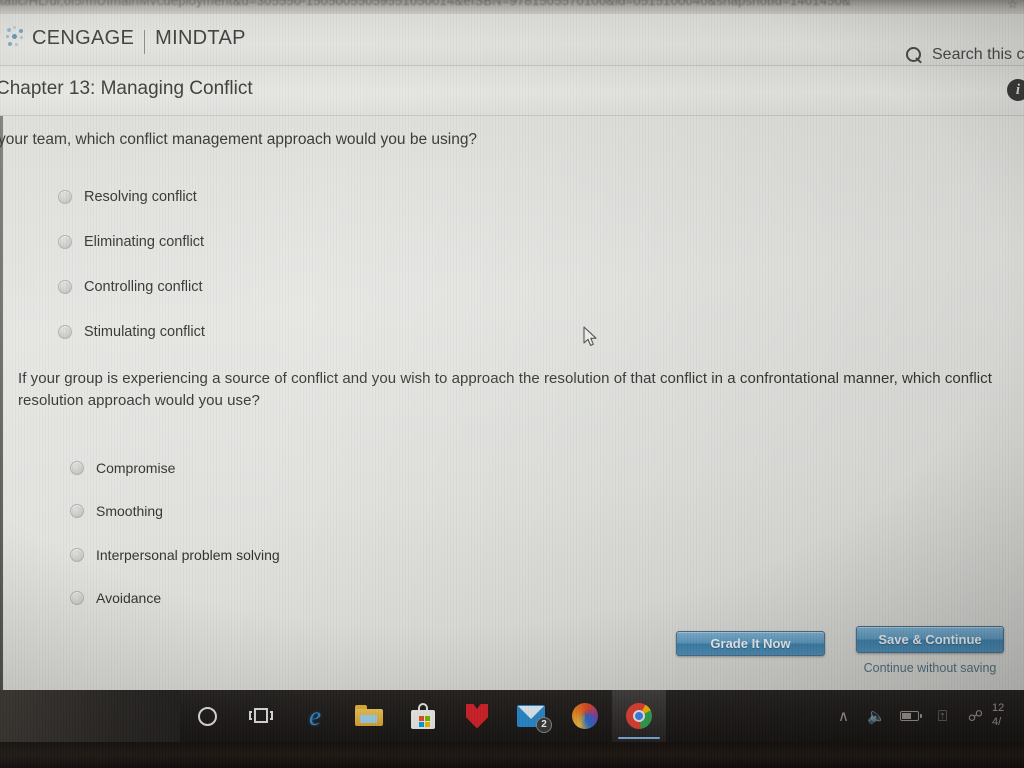 The height and width of the screenshot is (768, 1024). What do you see at coordinates (129, 598) in the screenshot?
I see `option-label: Avoidance` at bounding box center [129, 598].